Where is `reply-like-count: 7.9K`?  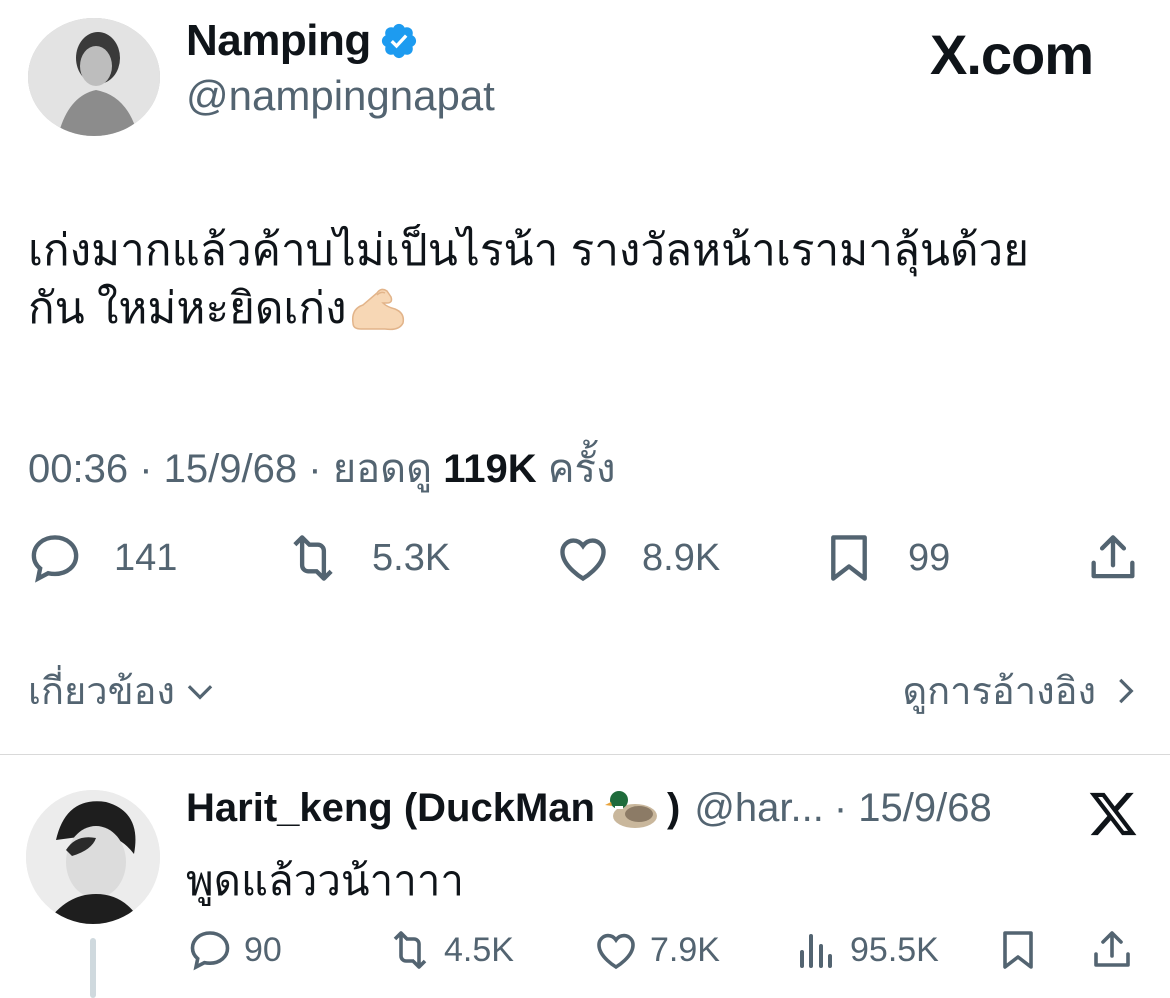
reply-like-count: 7.9K is located at coordinates (685, 949).